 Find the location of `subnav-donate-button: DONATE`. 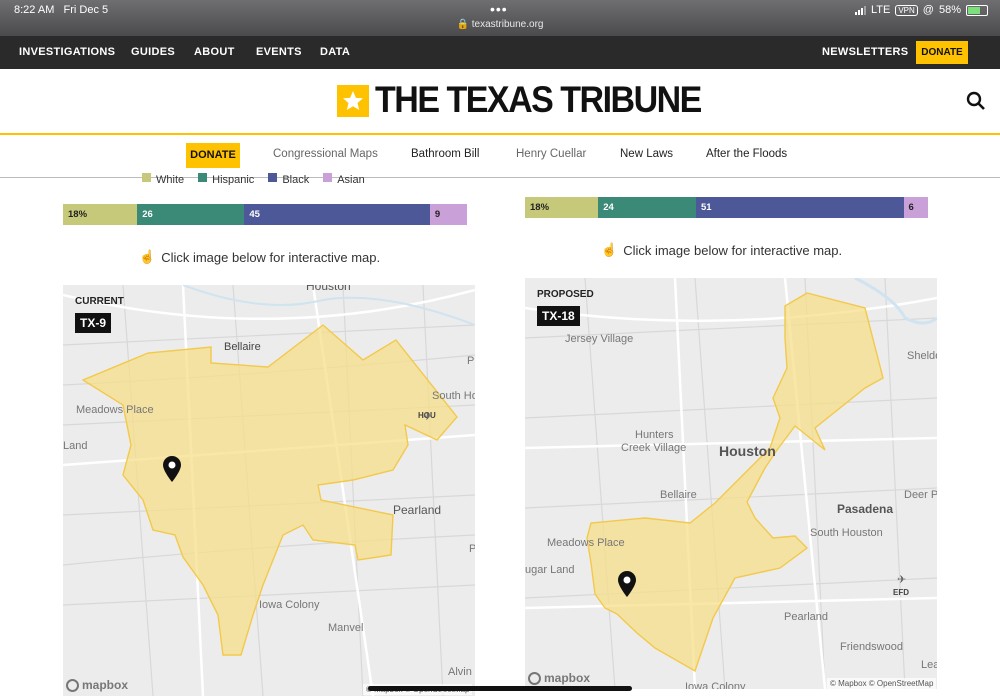

subnav-donate-button: DONATE is located at coordinates (213, 155).